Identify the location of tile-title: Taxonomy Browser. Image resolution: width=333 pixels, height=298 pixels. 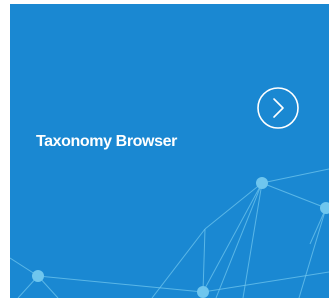
(106, 141).